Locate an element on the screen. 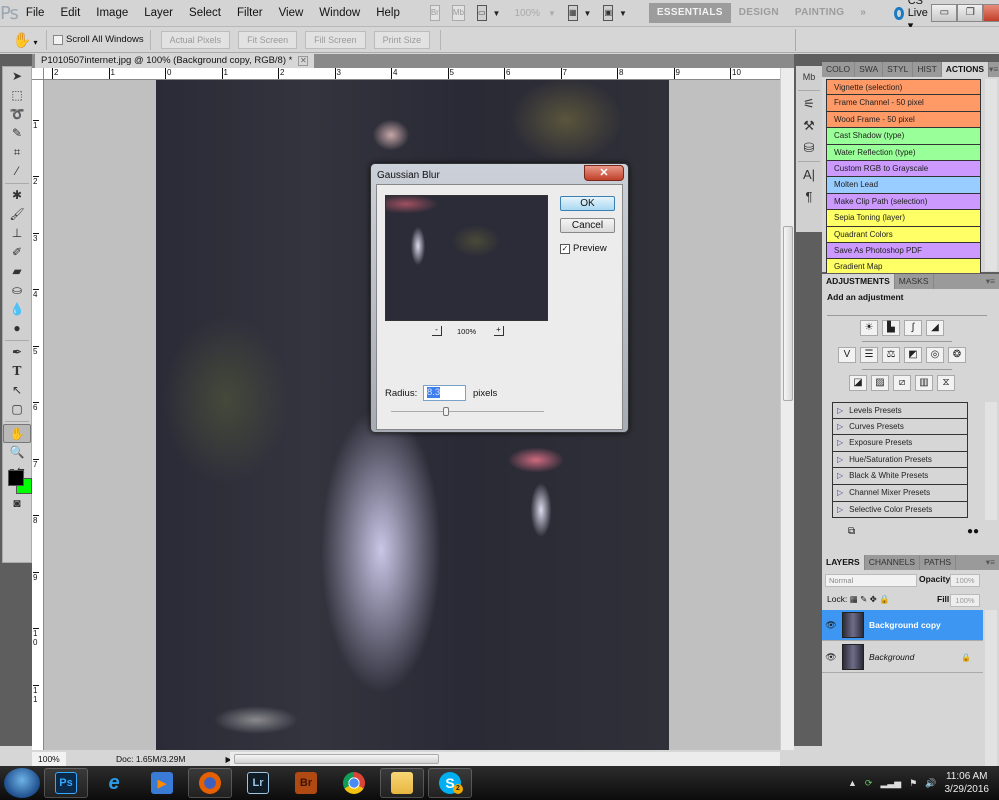  arrange-documents-icon: ▦ is located at coordinates (572, 13).